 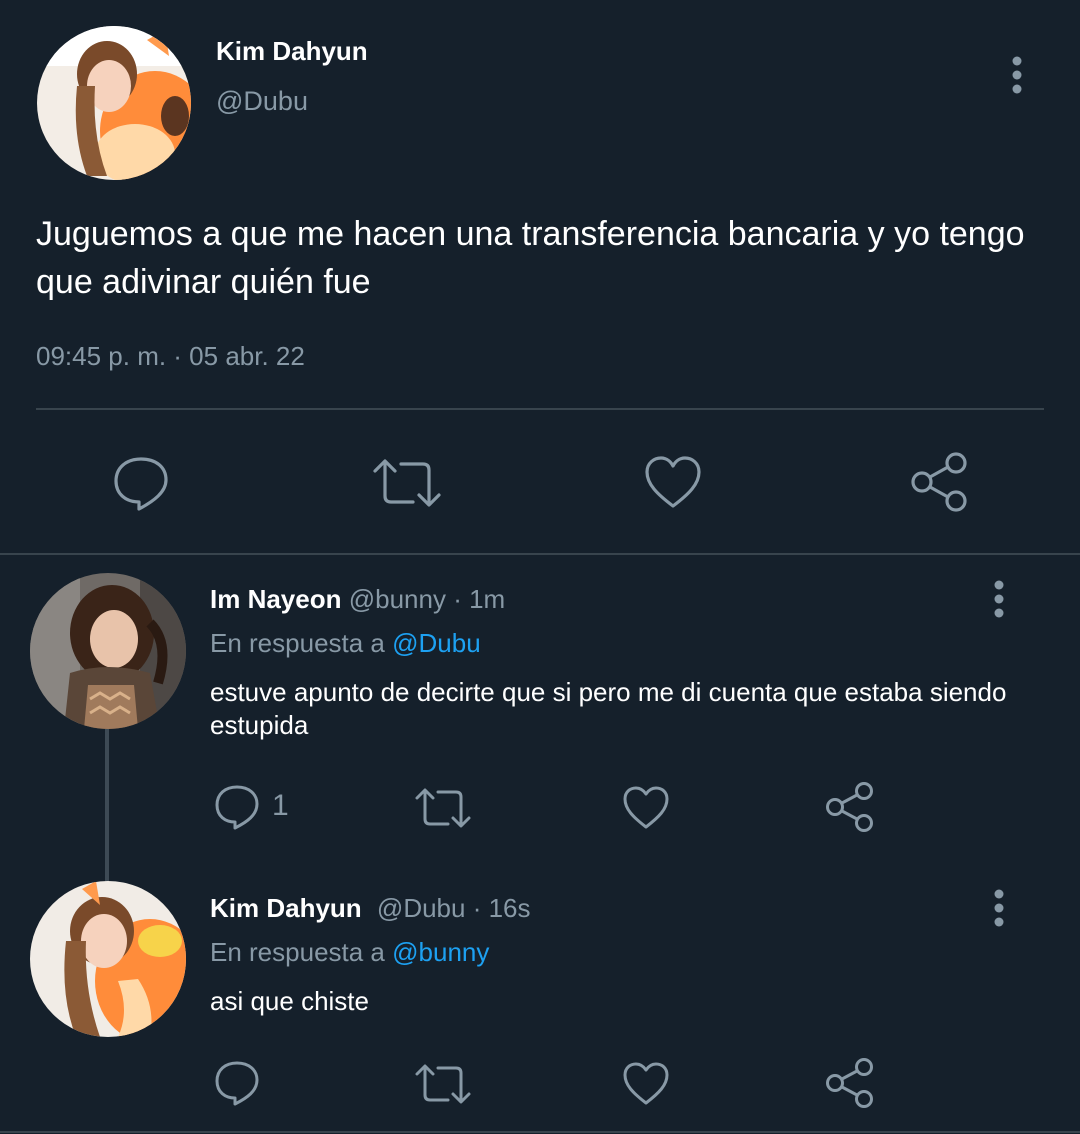 What do you see at coordinates (280, 805) in the screenshot?
I see `reply-count: 1` at bounding box center [280, 805].